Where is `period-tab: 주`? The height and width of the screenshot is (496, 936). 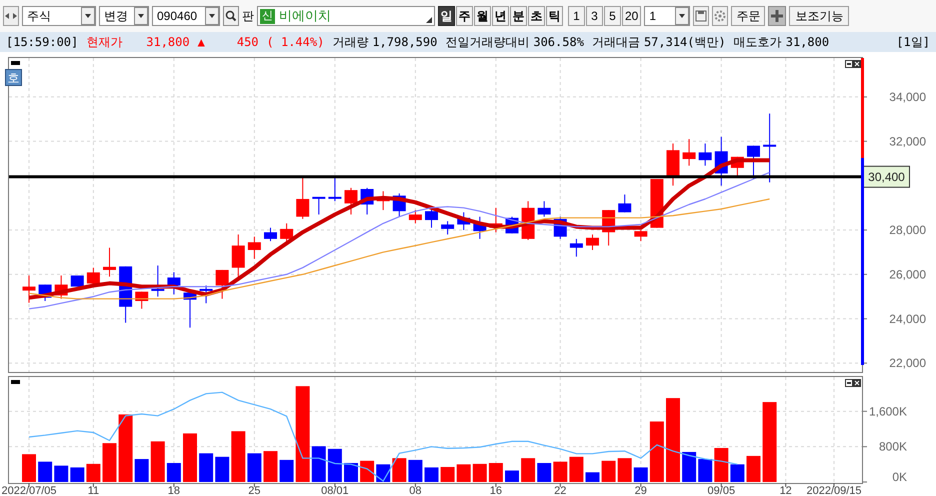 period-tab: 주 is located at coordinates (464, 16).